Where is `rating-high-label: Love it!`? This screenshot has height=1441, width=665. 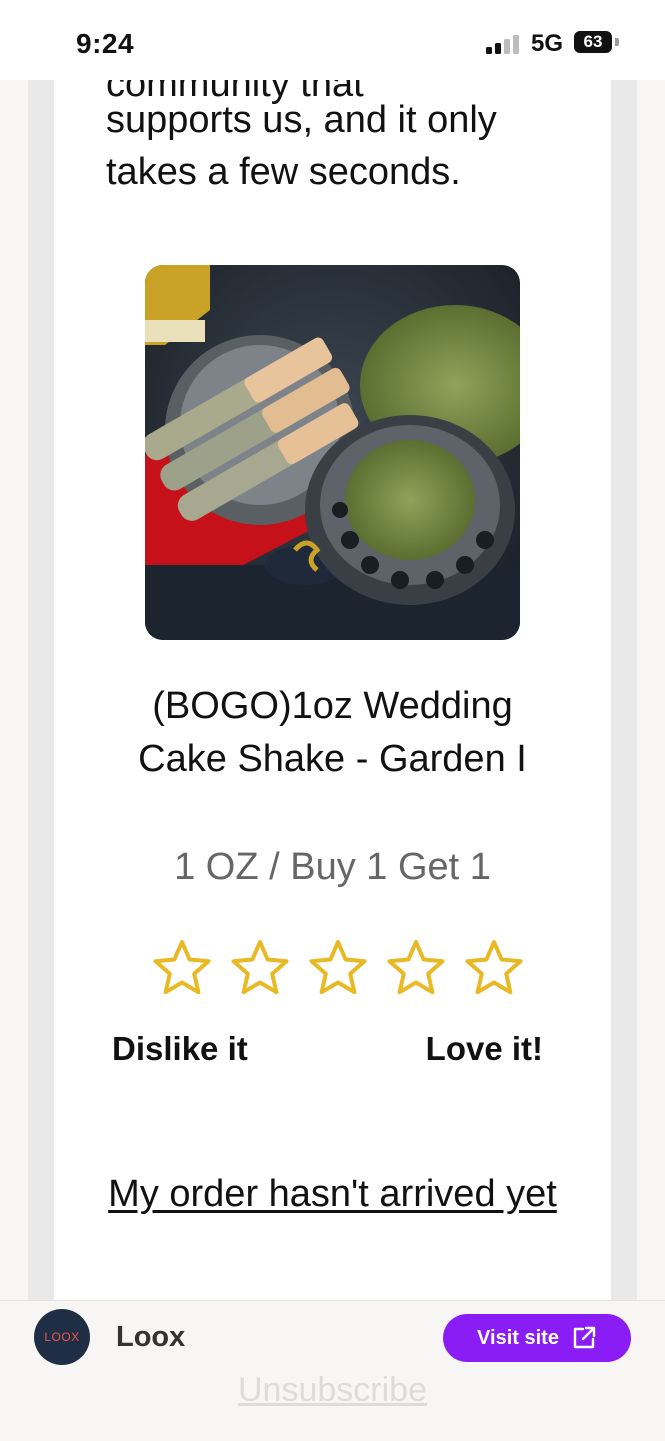 rating-high-label: Love it! is located at coordinates (484, 1048).